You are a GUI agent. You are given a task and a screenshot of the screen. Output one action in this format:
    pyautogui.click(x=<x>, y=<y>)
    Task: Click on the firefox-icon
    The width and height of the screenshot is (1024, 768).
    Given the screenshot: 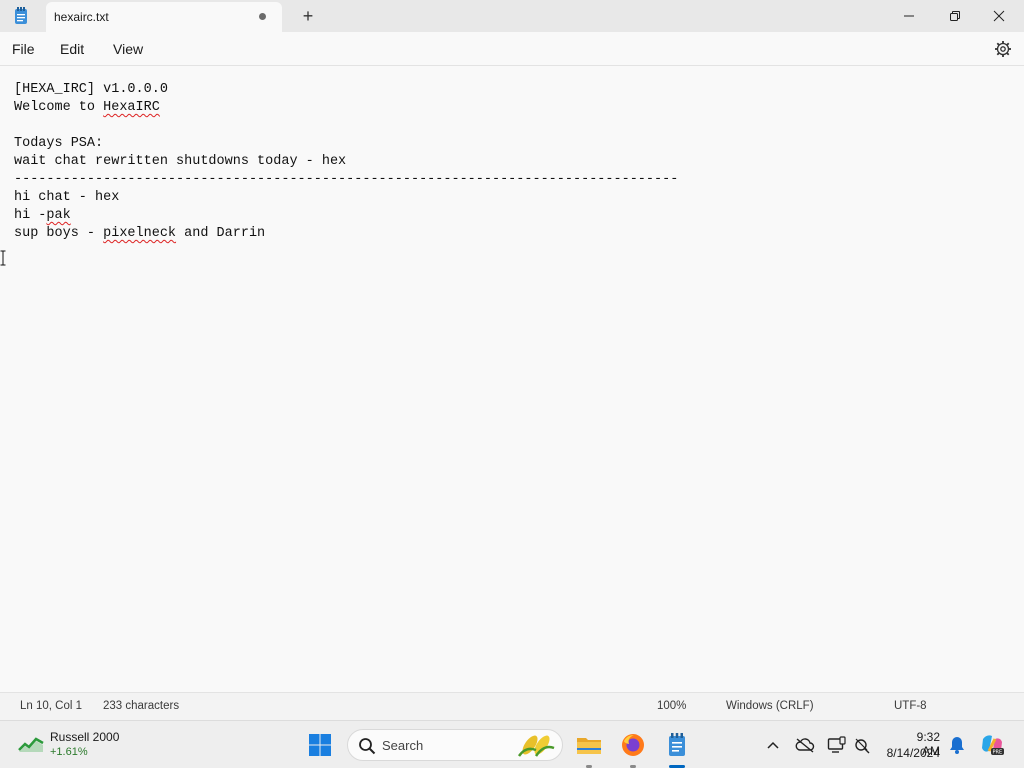 What is the action you would take?
    pyautogui.click(x=633, y=745)
    